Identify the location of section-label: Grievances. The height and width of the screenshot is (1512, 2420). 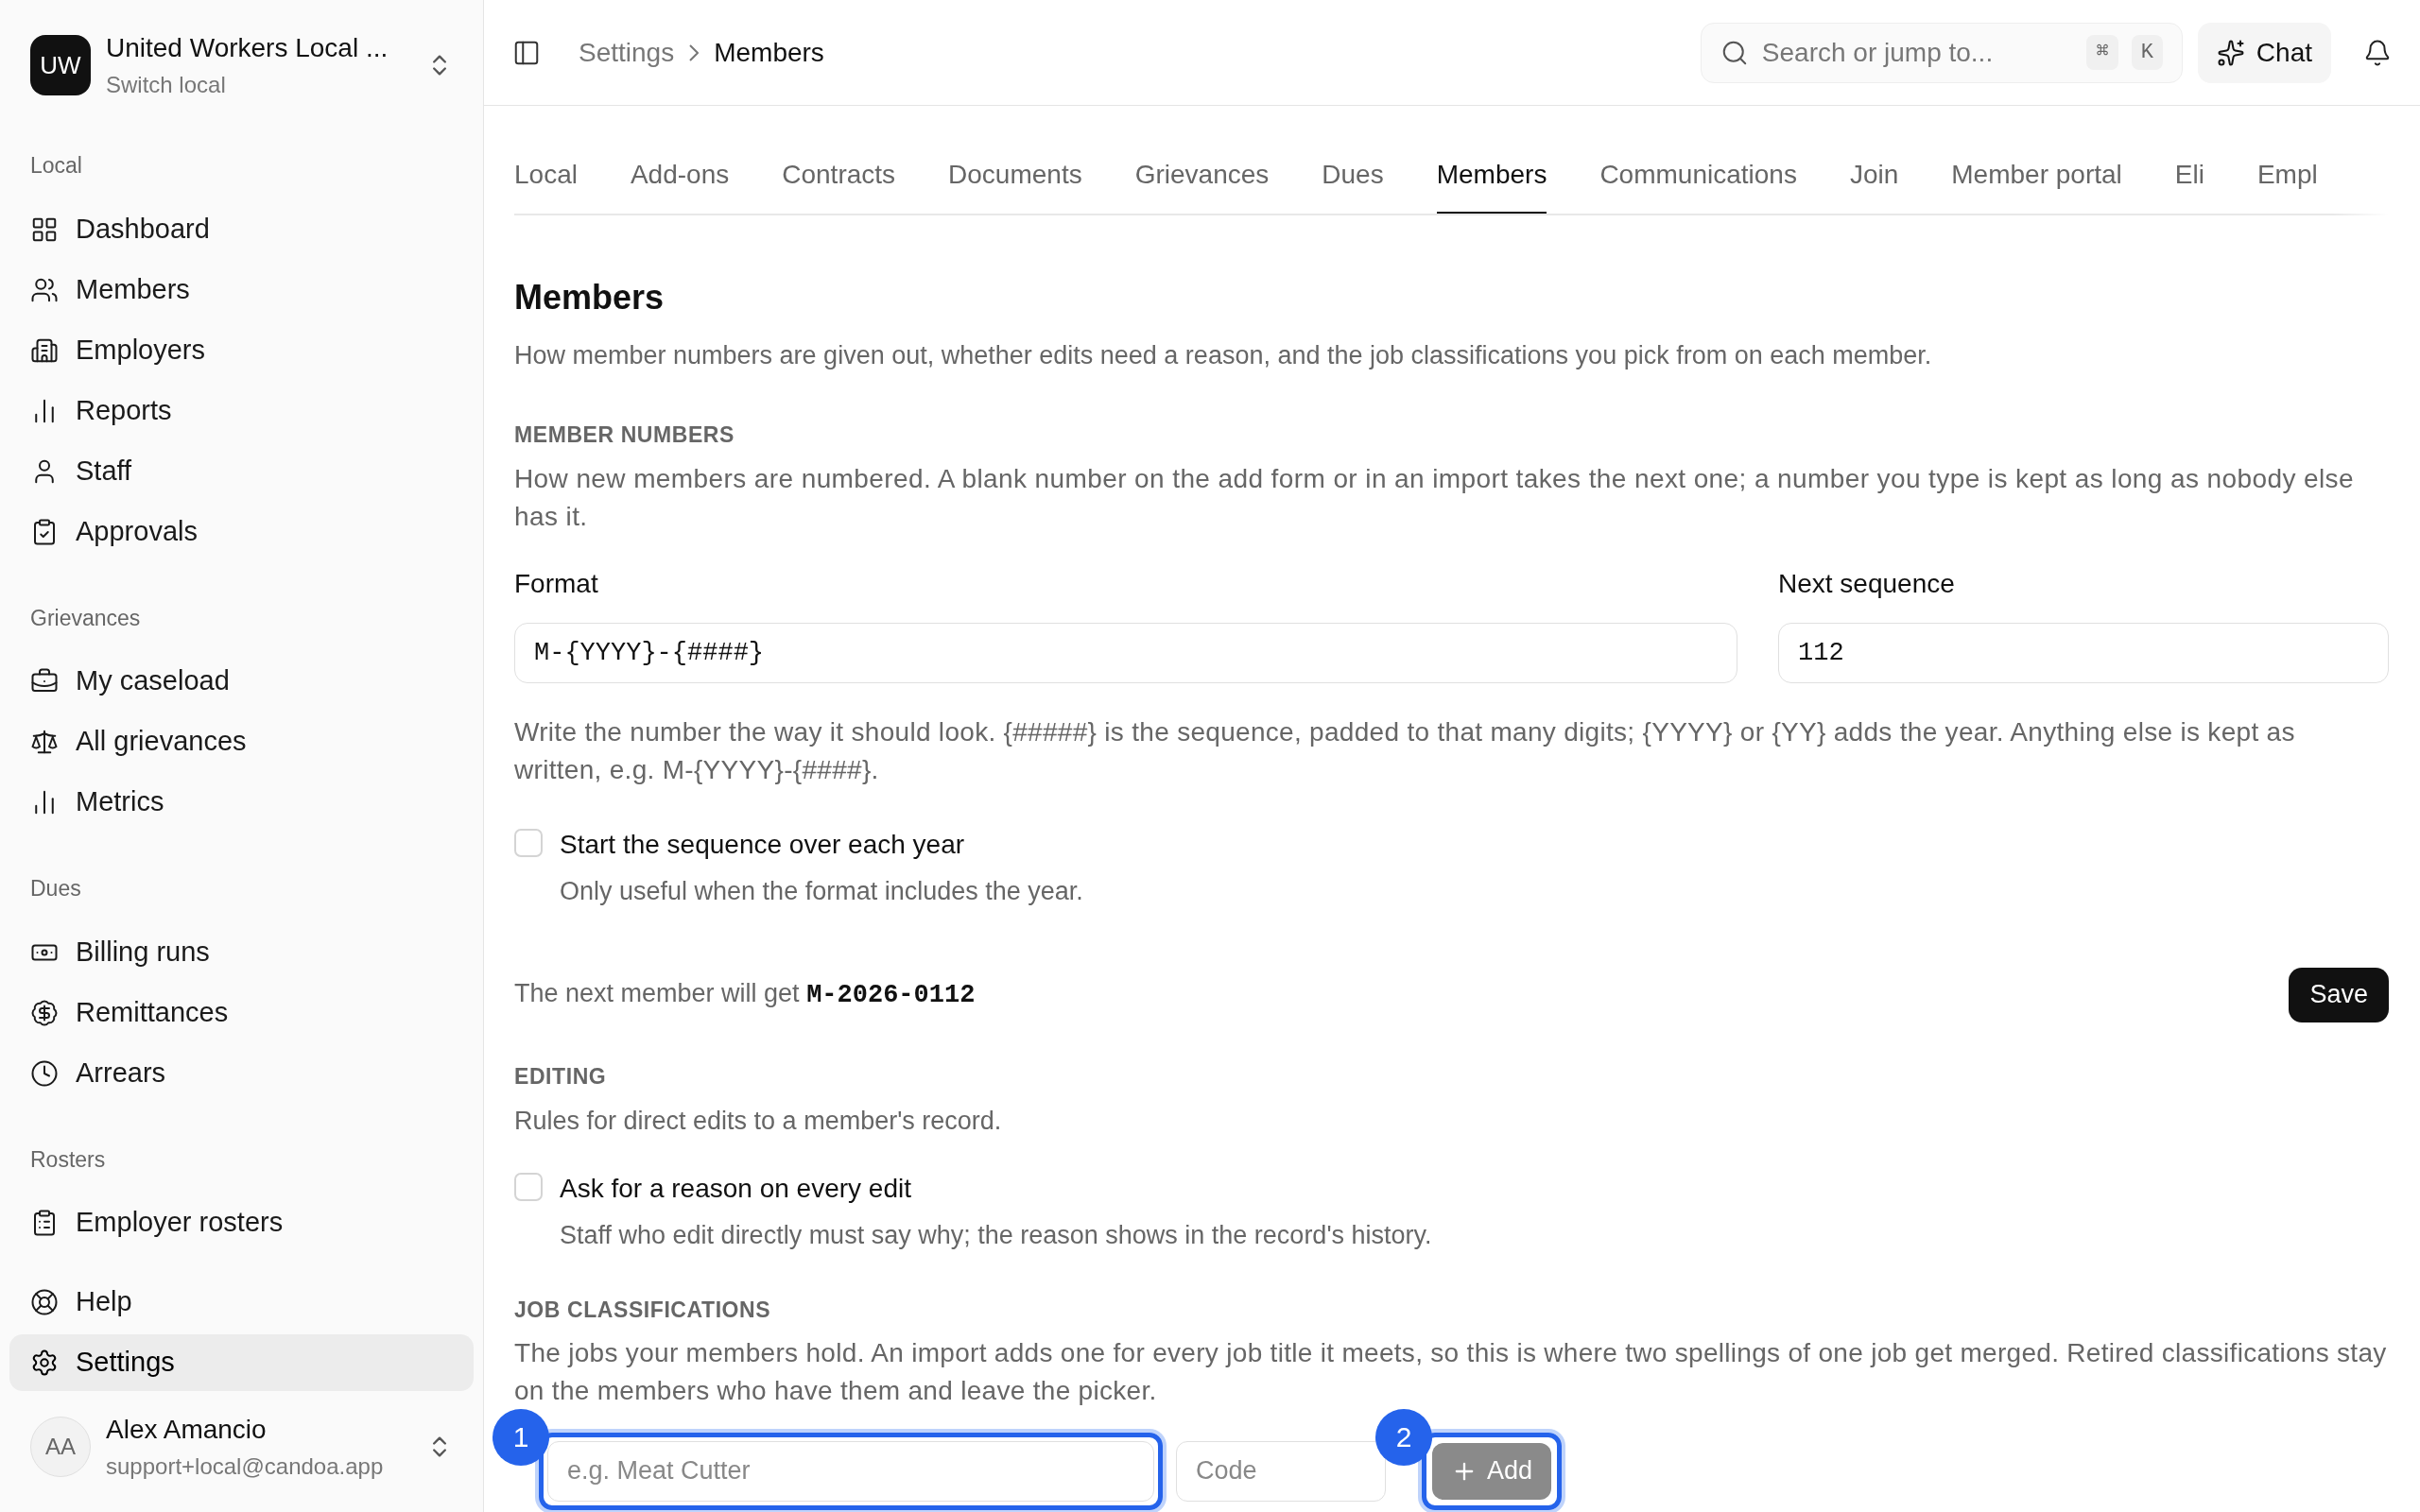
(85, 618).